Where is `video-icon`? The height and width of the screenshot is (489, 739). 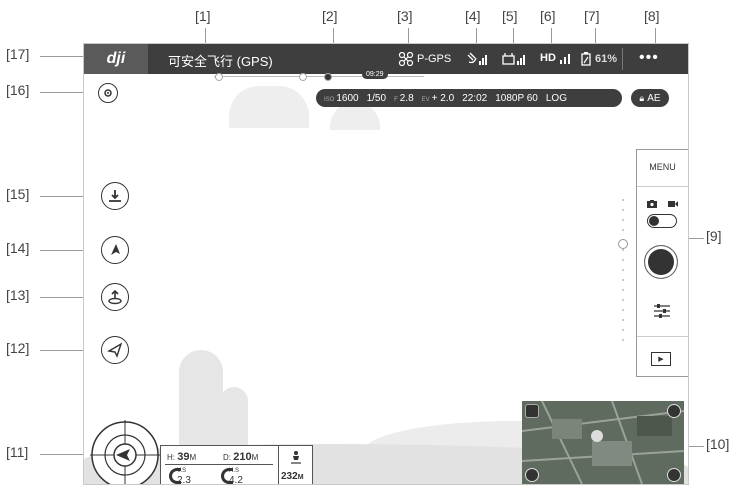 video-icon is located at coordinates (673, 204).